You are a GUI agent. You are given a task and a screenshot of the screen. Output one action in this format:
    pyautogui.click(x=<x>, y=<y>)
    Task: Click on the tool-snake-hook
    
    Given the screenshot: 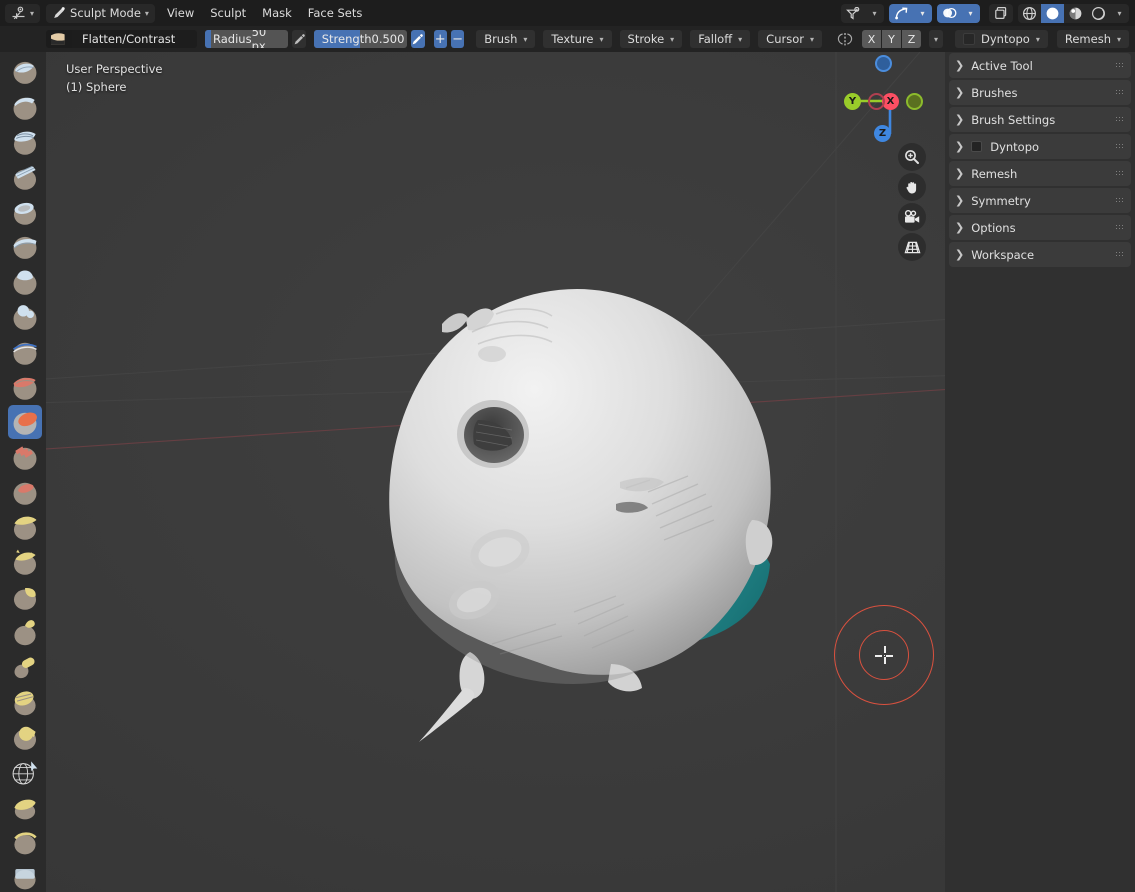 What is the action you would take?
    pyautogui.click(x=25, y=632)
    